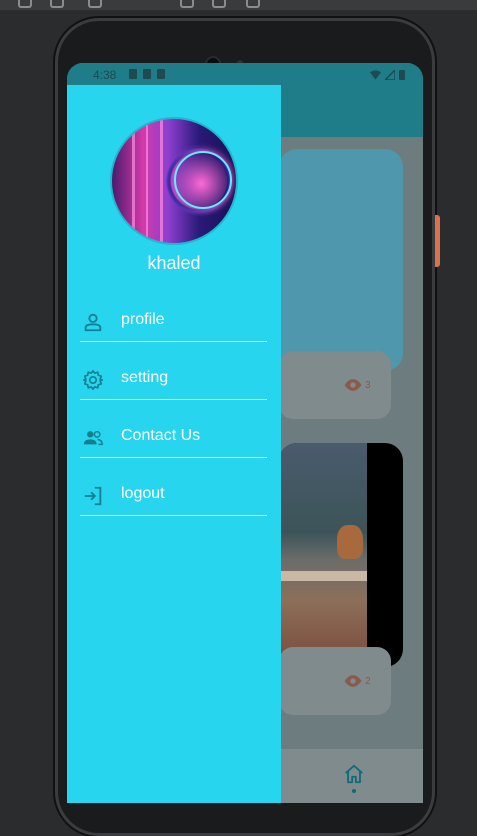  I want to click on sd-card-icon, so click(147, 74).